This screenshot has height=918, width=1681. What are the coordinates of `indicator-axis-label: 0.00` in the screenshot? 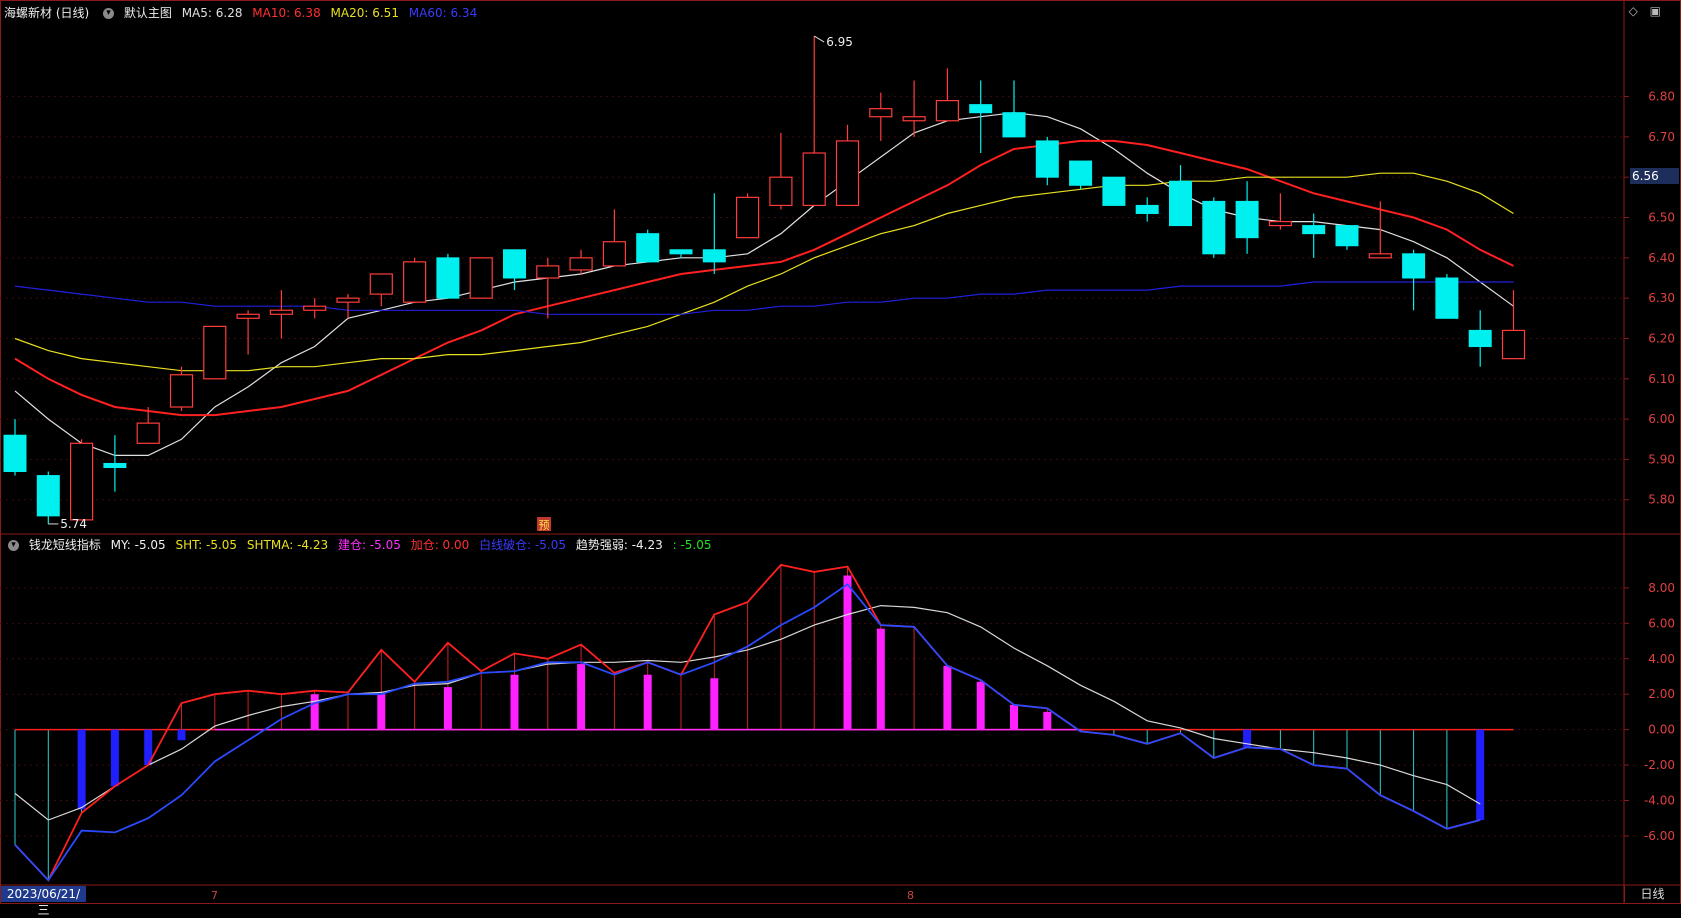 It's located at (1661, 730).